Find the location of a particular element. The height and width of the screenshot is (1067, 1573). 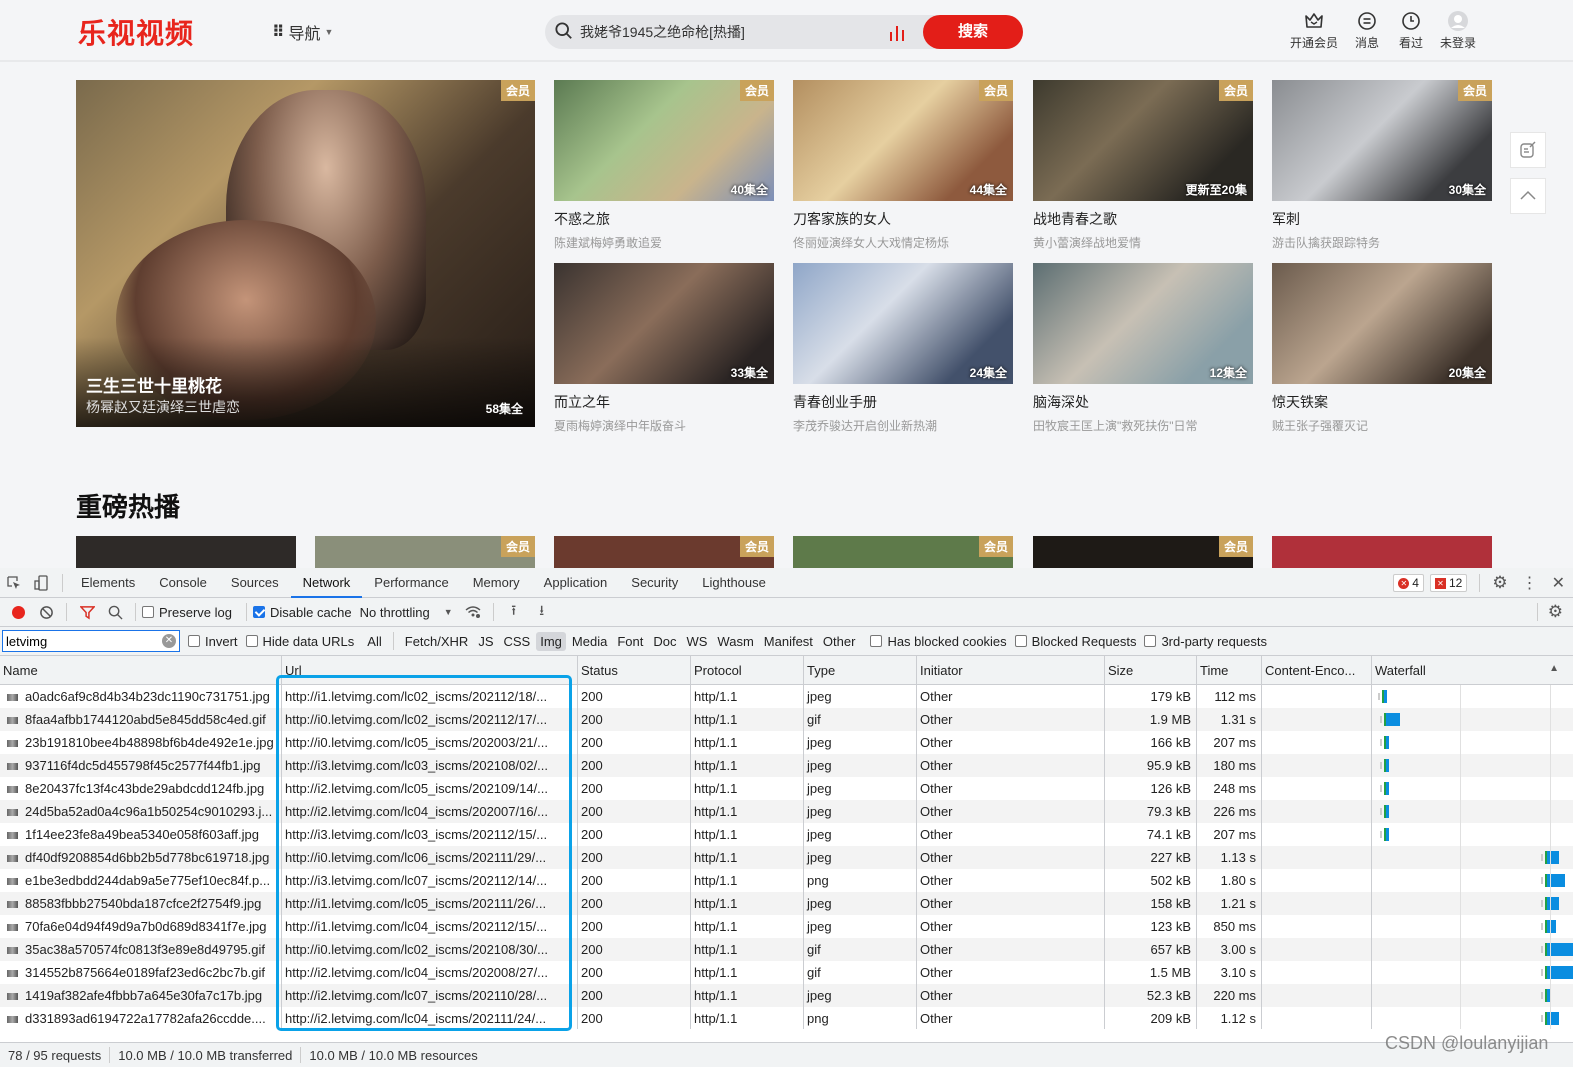

tab-network: Network is located at coordinates (326, 583).